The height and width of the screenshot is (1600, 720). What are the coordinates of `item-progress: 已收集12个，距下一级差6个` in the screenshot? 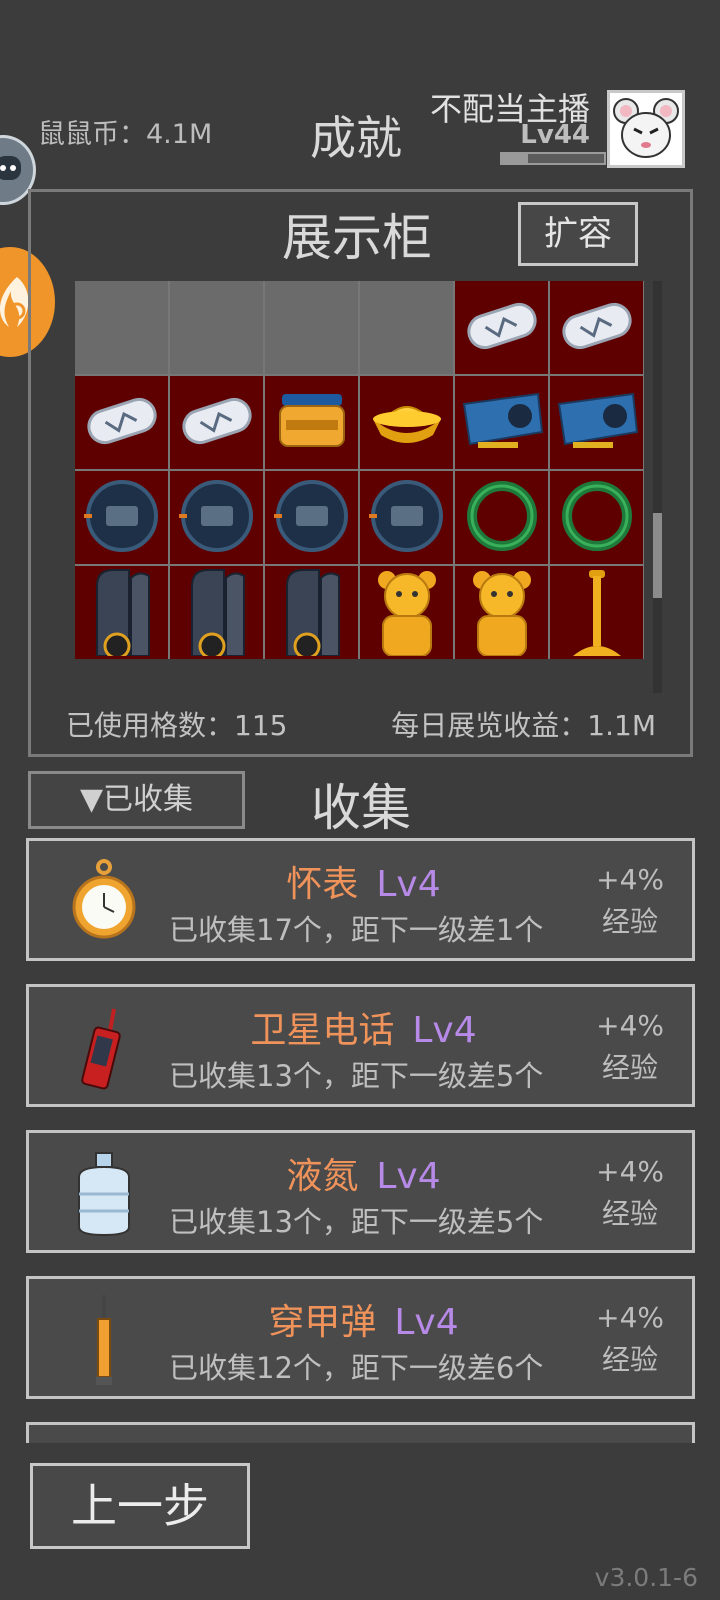 It's located at (356, 1368).